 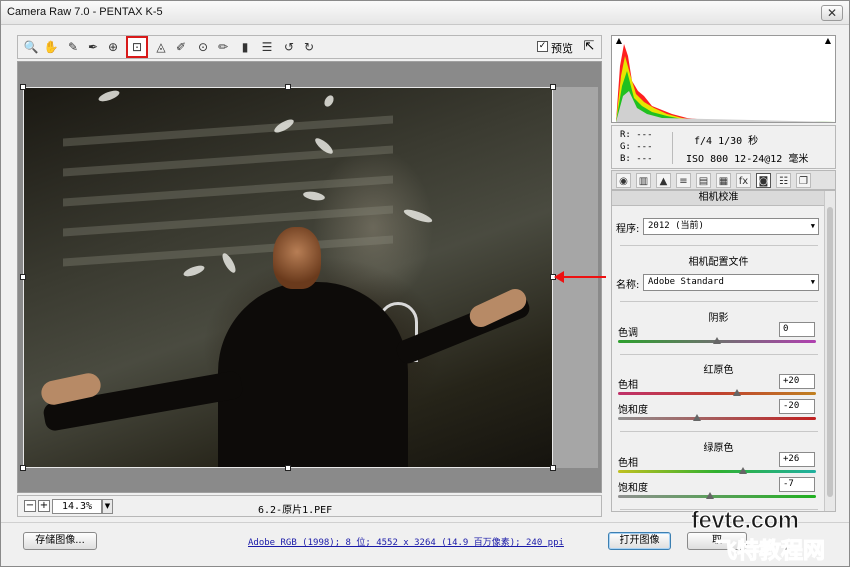 What do you see at coordinates (725, 96) in the screenshot?
I see `histogram-green` at bounding box center [725, 96].